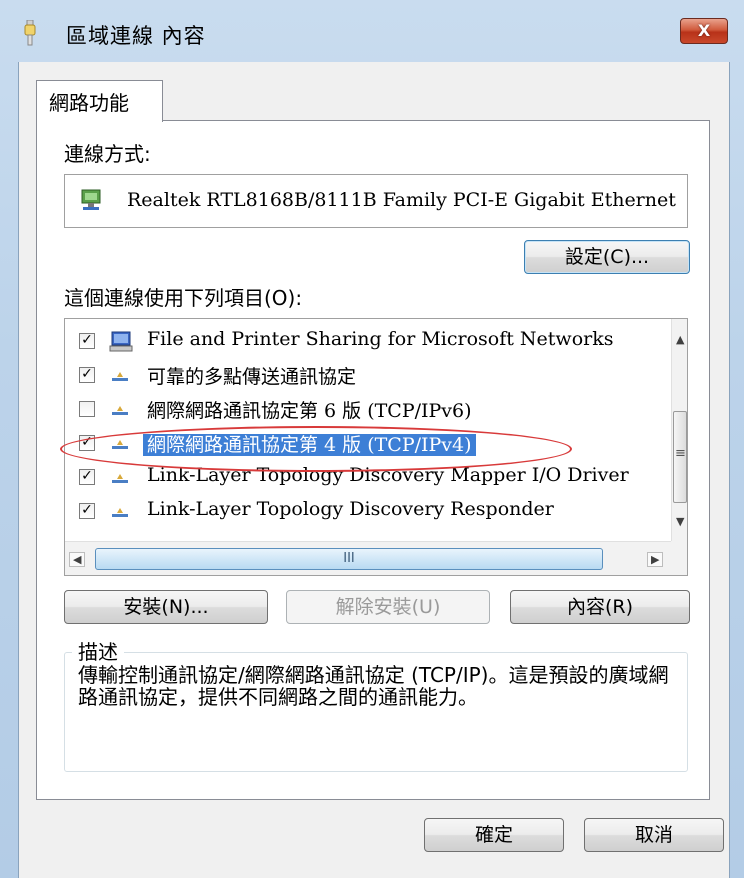  I want to click on connect-using-label: 連線方式:, so click(107, 154).